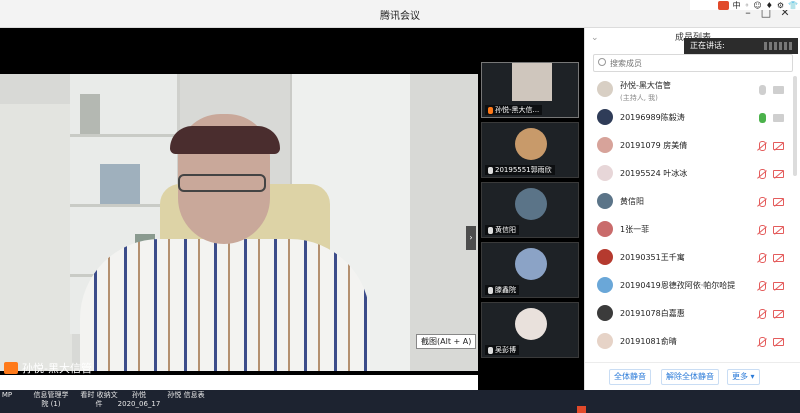 This screenshot has height=413, width=800. What do you see at coordinates (747, 5) in the screenshot?
I see `punctuation-icon: ◦` at bounding box center [747, 5].